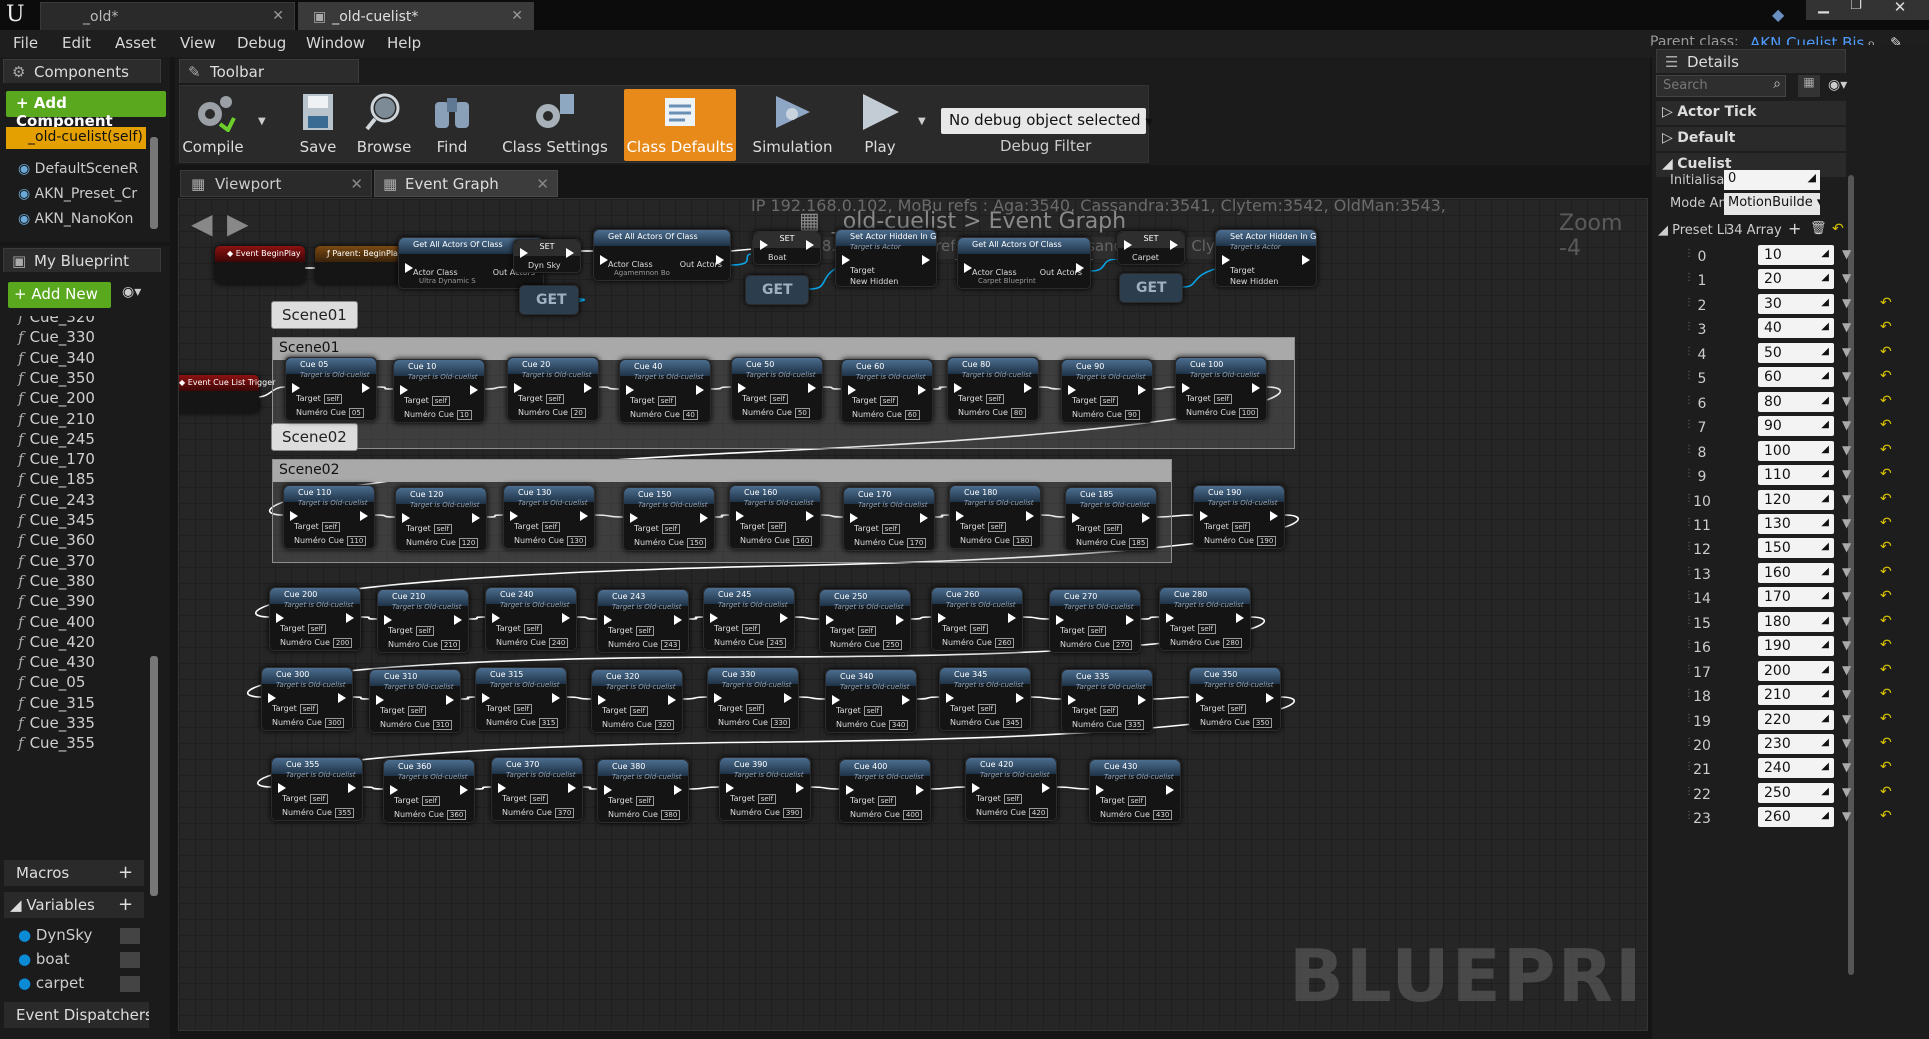  I want to click on element-value-field: 20 ◢, so click(1796, 279).